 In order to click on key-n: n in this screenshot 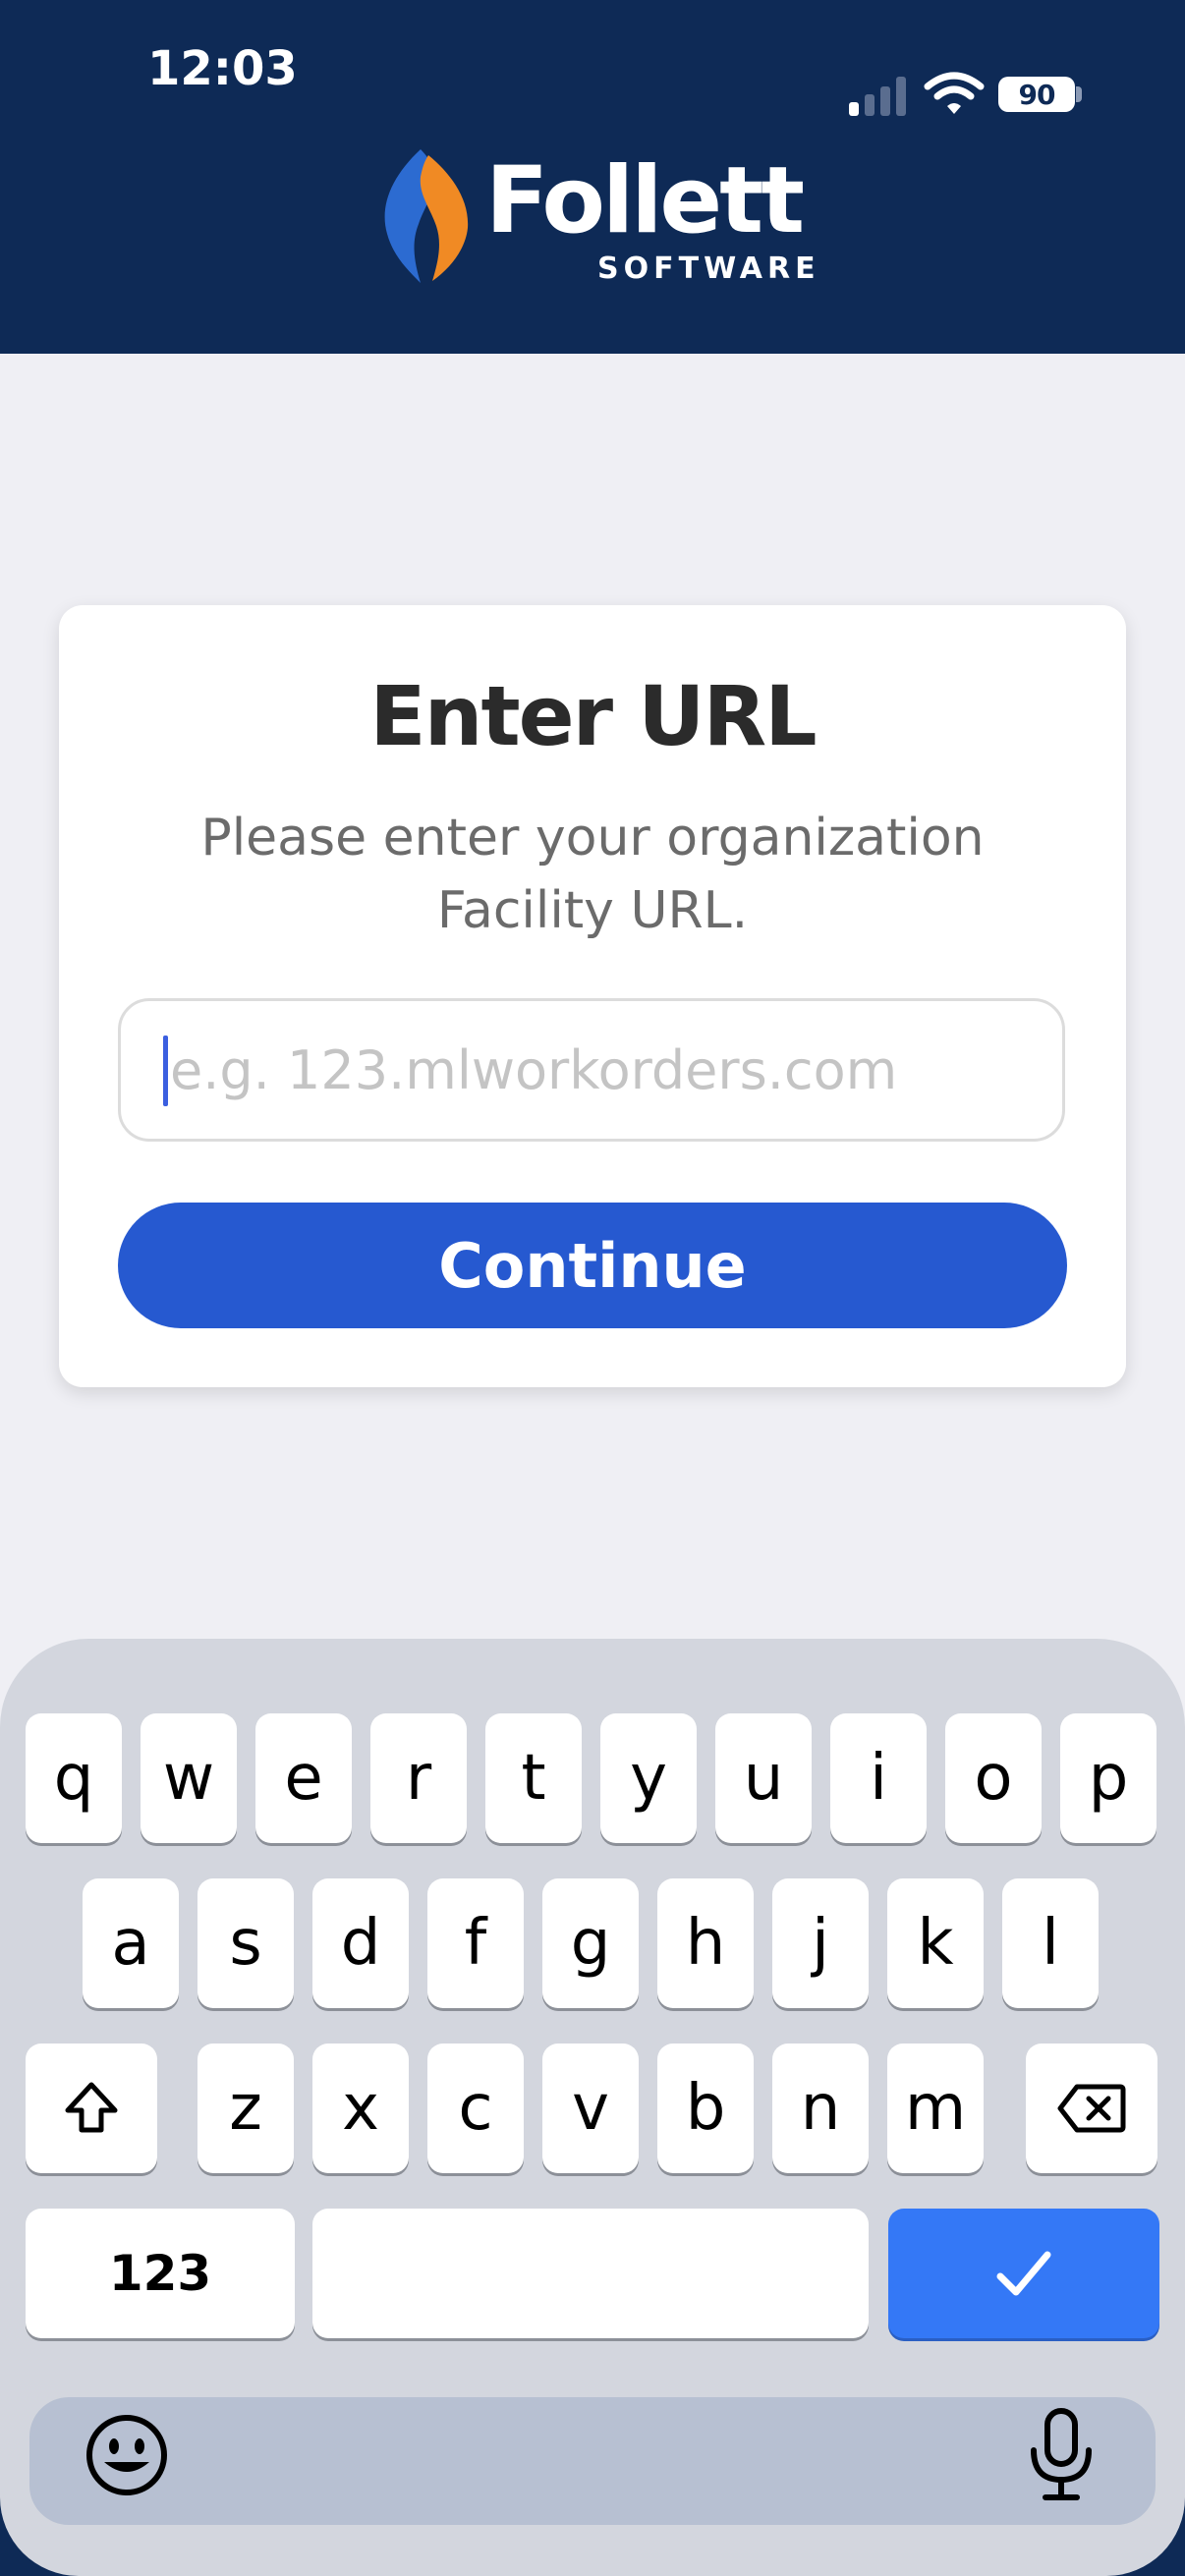, I will do `click(821, 2108)`.